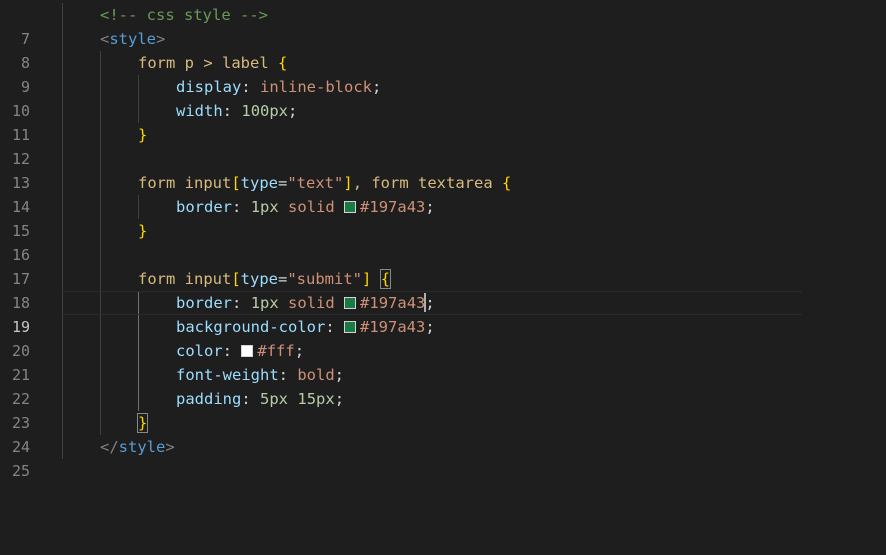 This screenshot has height=555, width=886. I want to click on code-text: color: #fff;, so click(240, 351).